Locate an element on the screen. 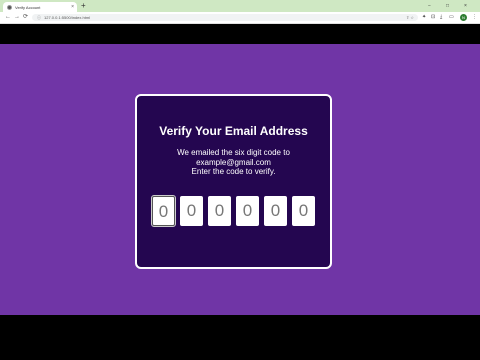 The width and height of the screenshot is (480, 360). tab-close-icon: × is located at coordinates (72, 7).